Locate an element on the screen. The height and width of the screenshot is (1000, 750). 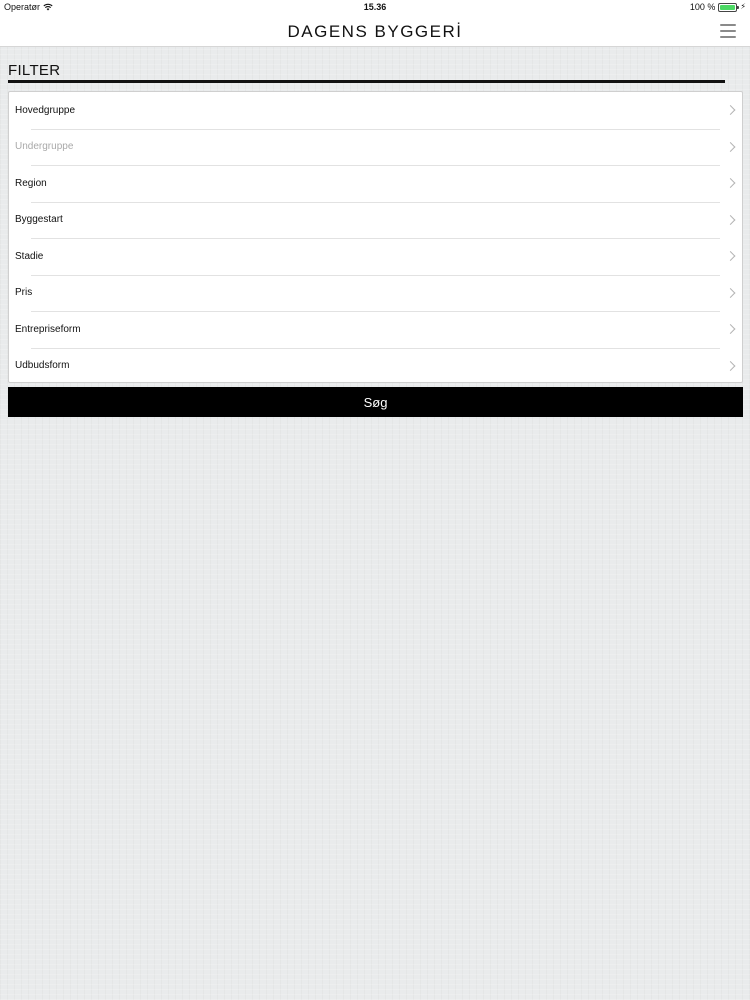
filter-item-label: Undergruppe is located at coordinates (44, 147).